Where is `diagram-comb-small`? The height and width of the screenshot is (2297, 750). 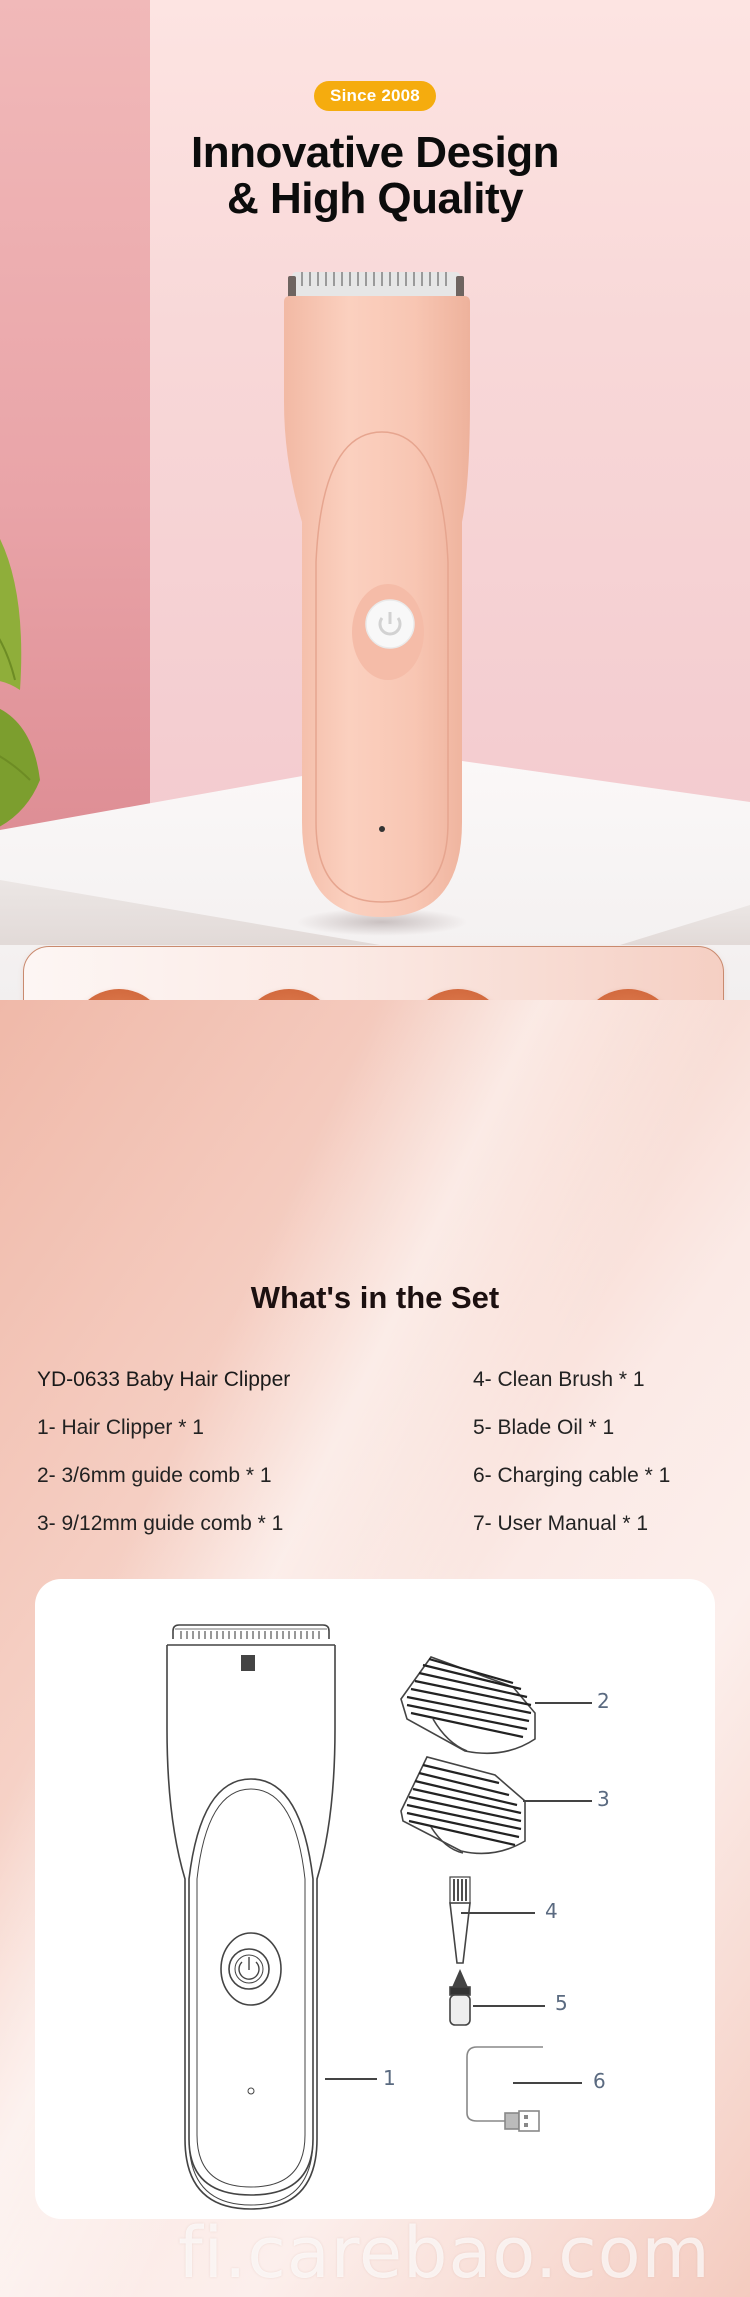
diagram-comb-small is located at coordinates (468, 1705).